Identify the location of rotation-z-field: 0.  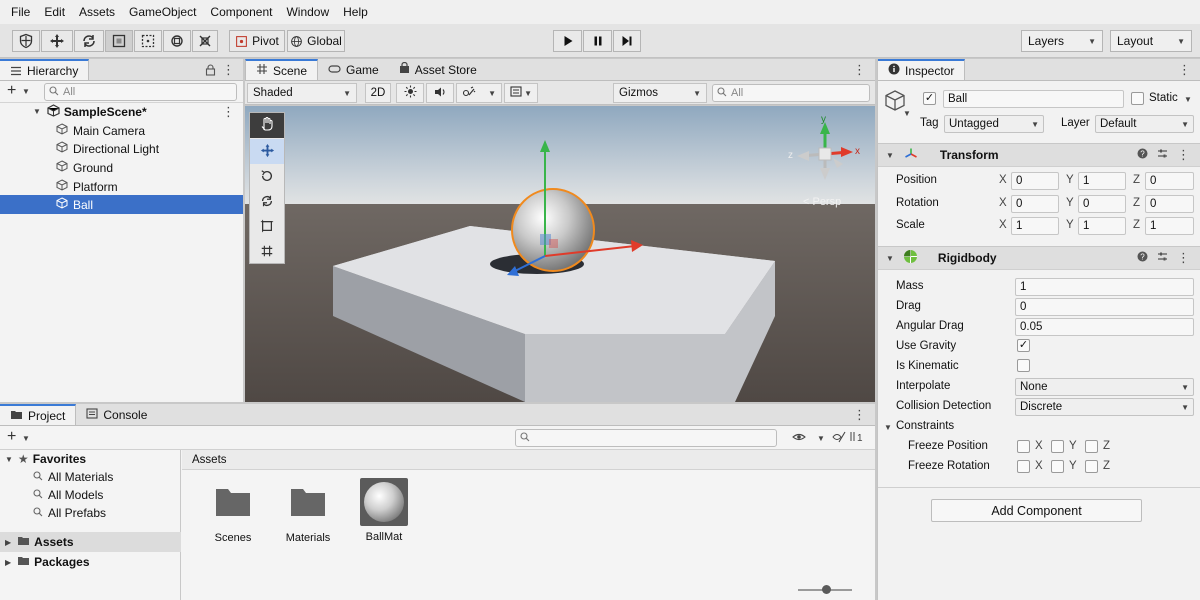
(1169, 204).